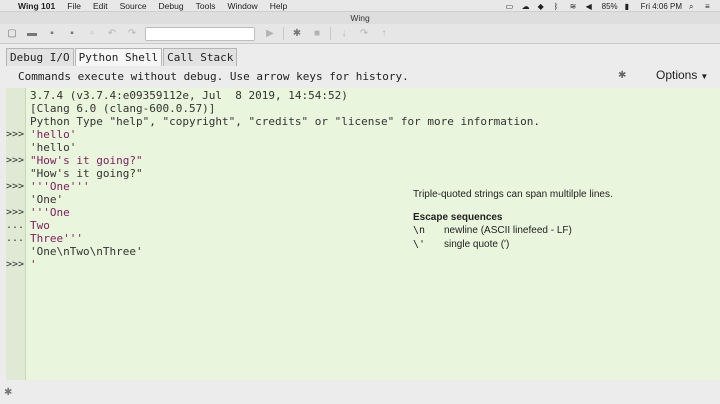  What do you see at coordinates (364, 33) in the screenshot?
I see `step-over-icon: ↷` at bounding box center [364, 33].